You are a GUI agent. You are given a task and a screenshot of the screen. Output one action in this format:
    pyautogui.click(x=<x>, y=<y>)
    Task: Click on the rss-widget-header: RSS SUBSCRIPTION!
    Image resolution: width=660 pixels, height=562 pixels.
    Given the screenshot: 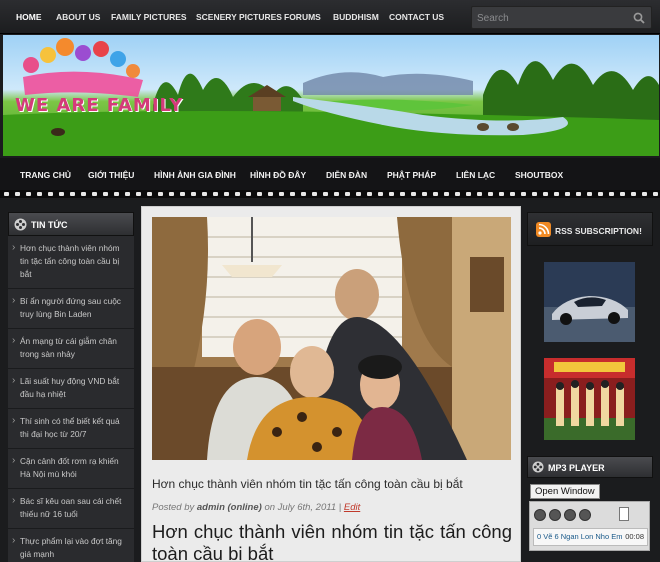 What is the action you would take?
    pyautogui.click(x=590, y=229)
    